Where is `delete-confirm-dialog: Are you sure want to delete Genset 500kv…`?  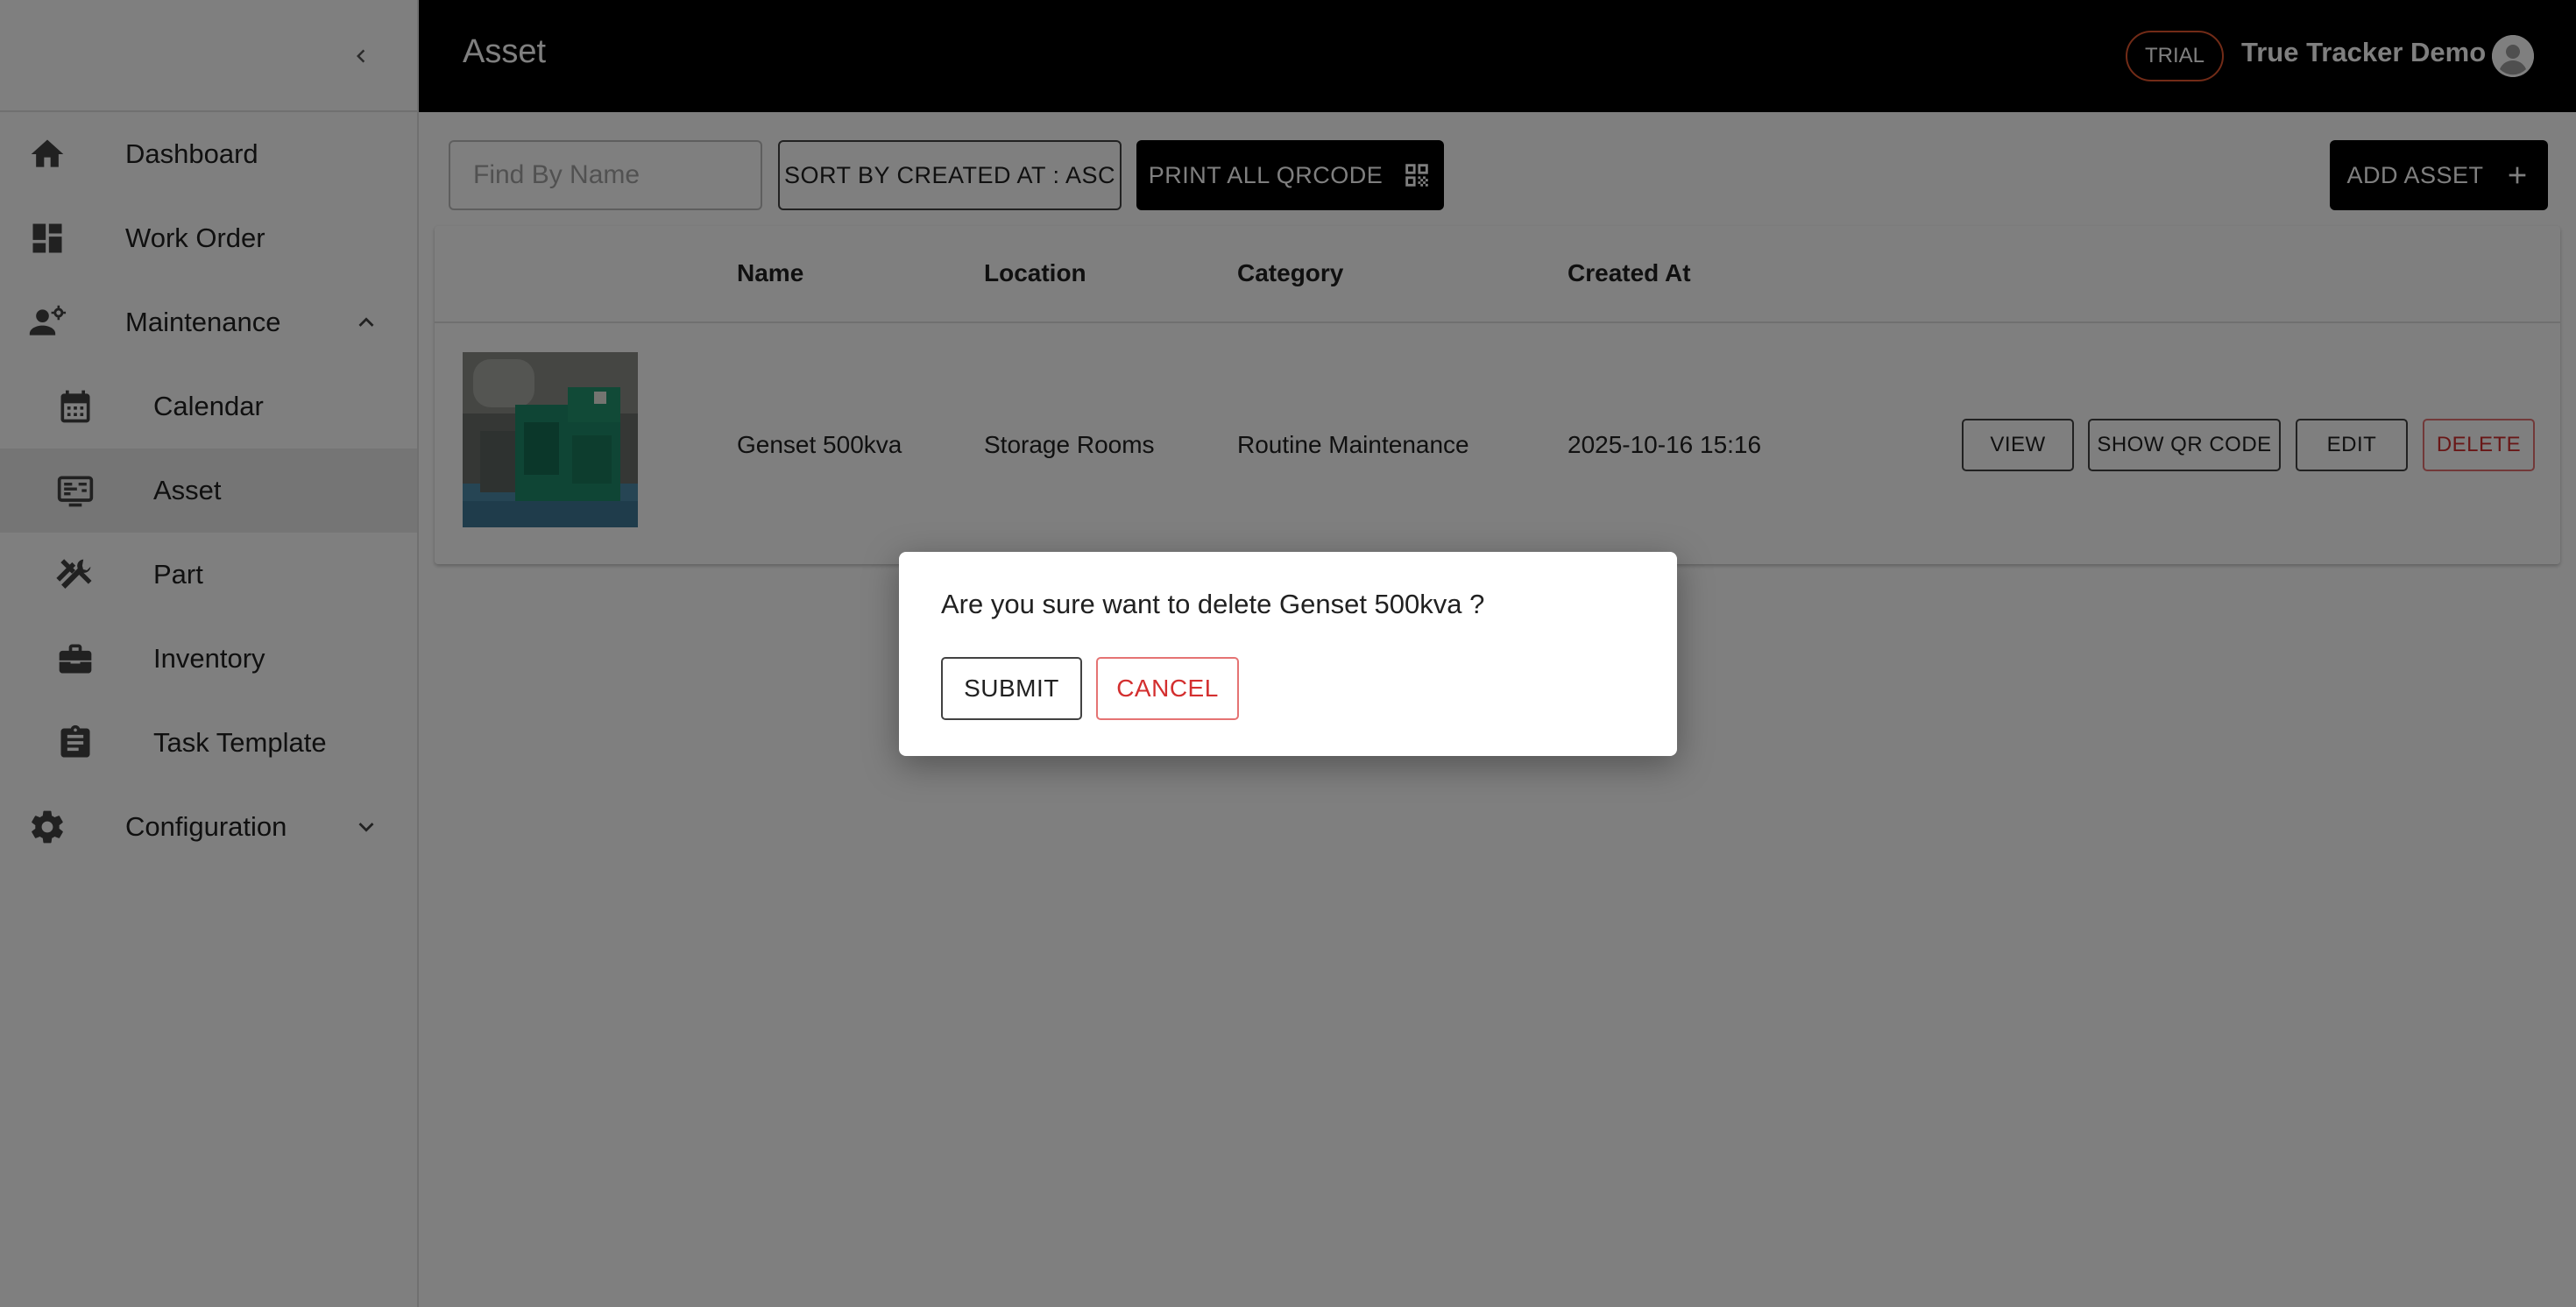
delete-confirm-dialog: Are you sure want to delete Genset 500kv… is located at coordinates (1288, 654).